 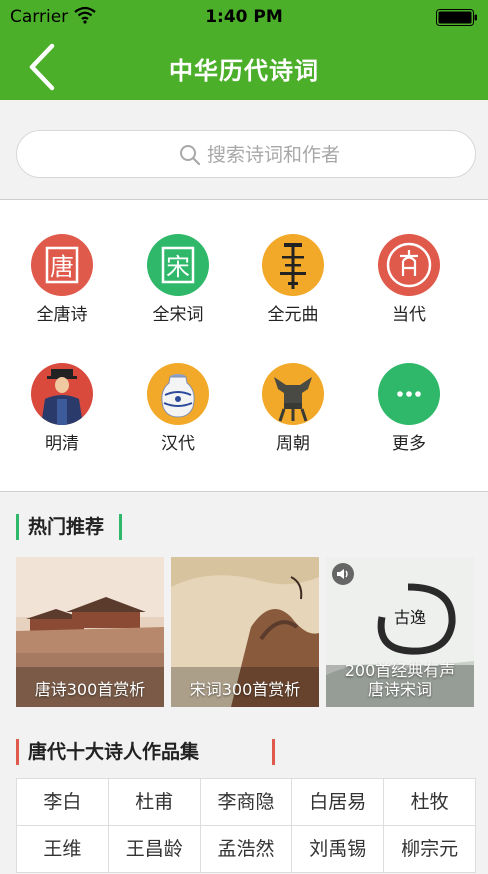 I want to click on category-label: 更多, so click(x=409, y=444).